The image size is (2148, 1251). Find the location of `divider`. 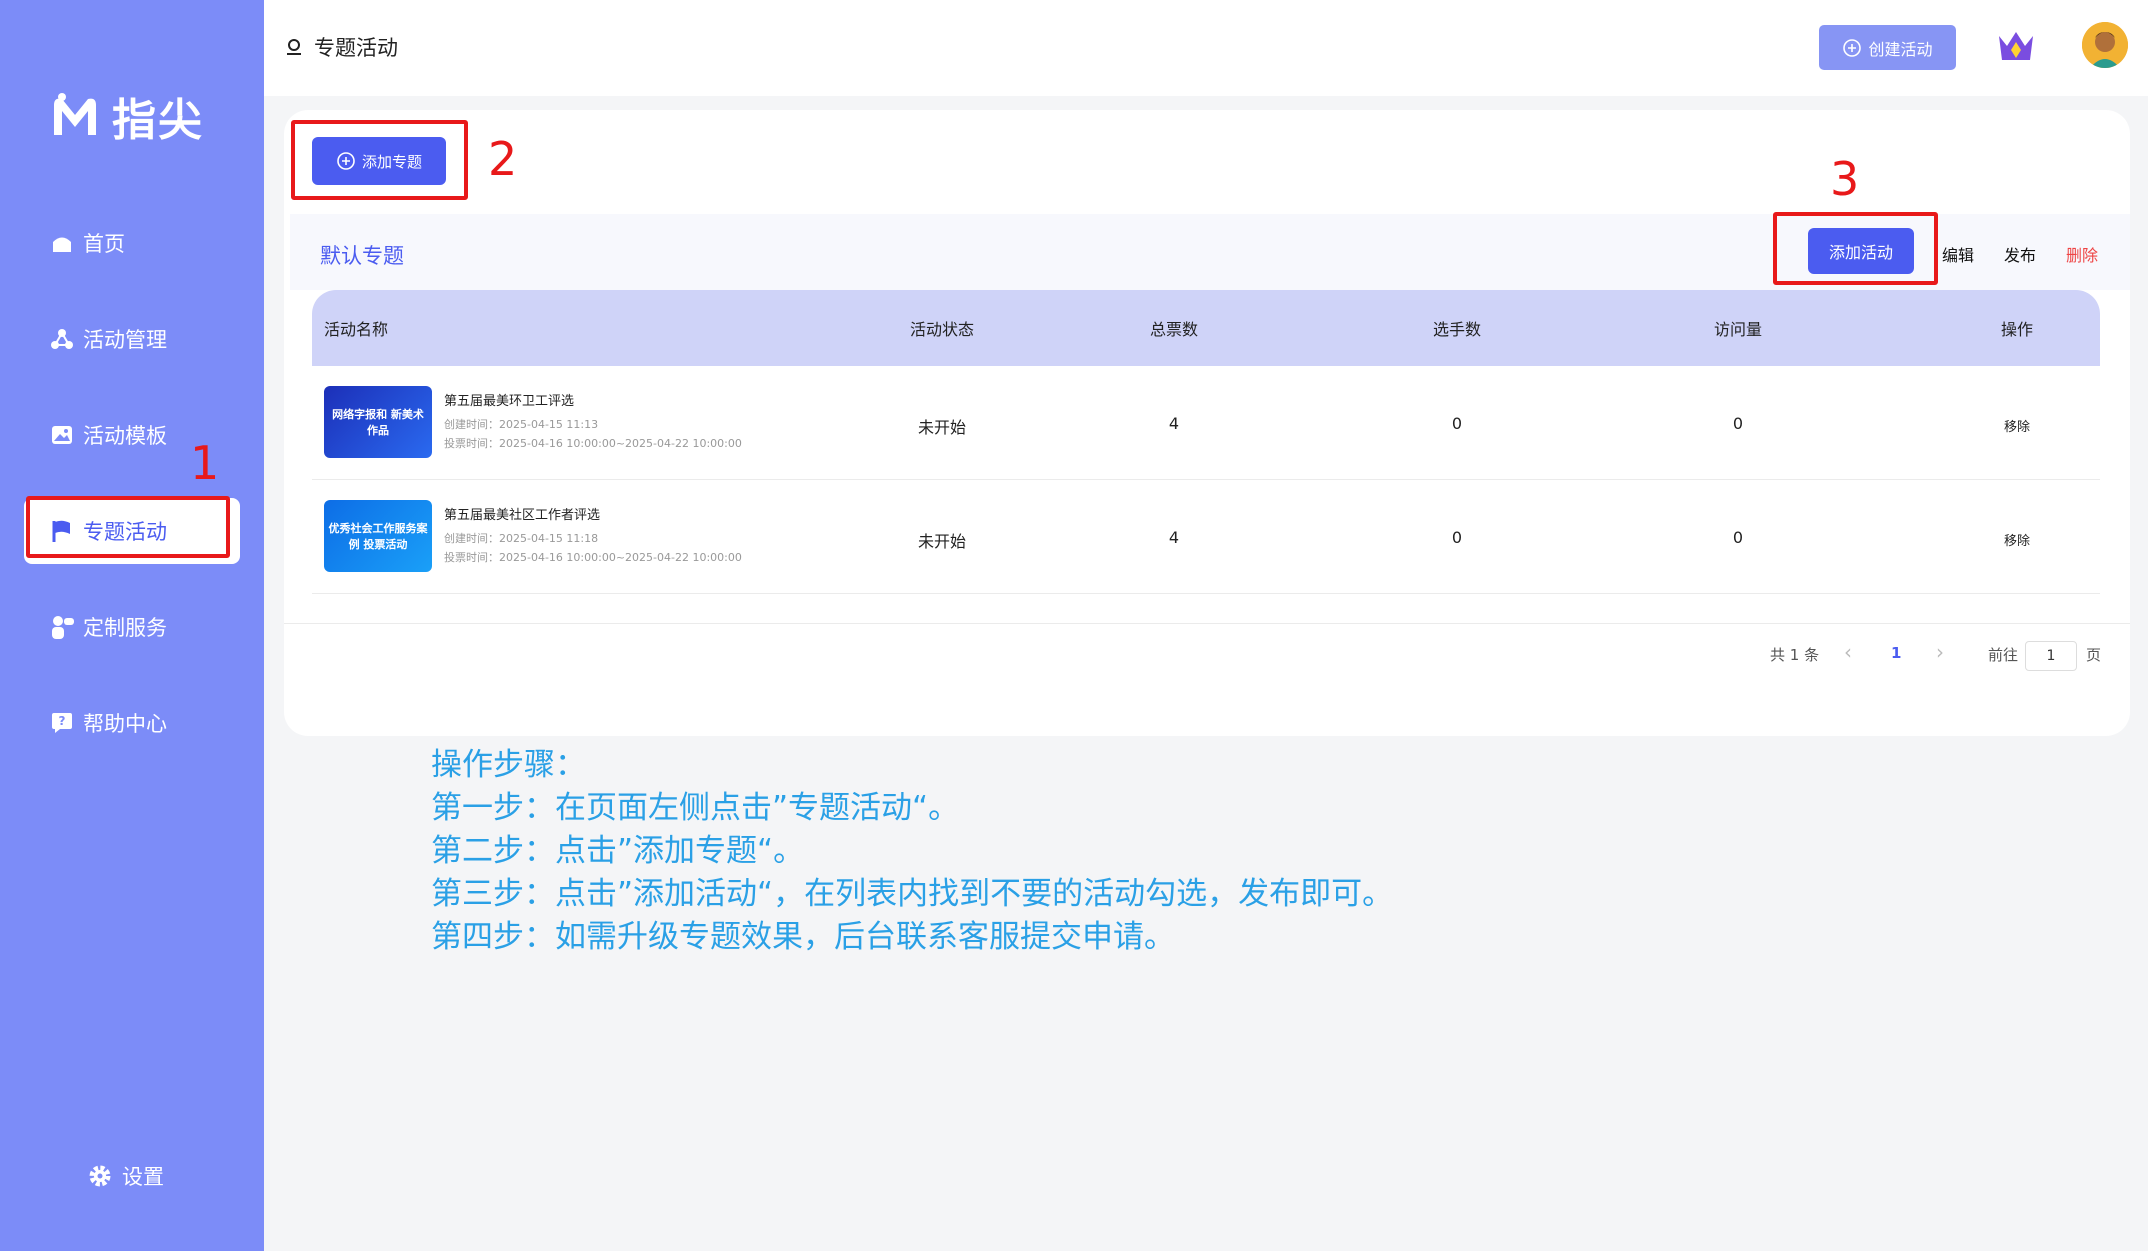

divider is located at coordinates (1207, 623).